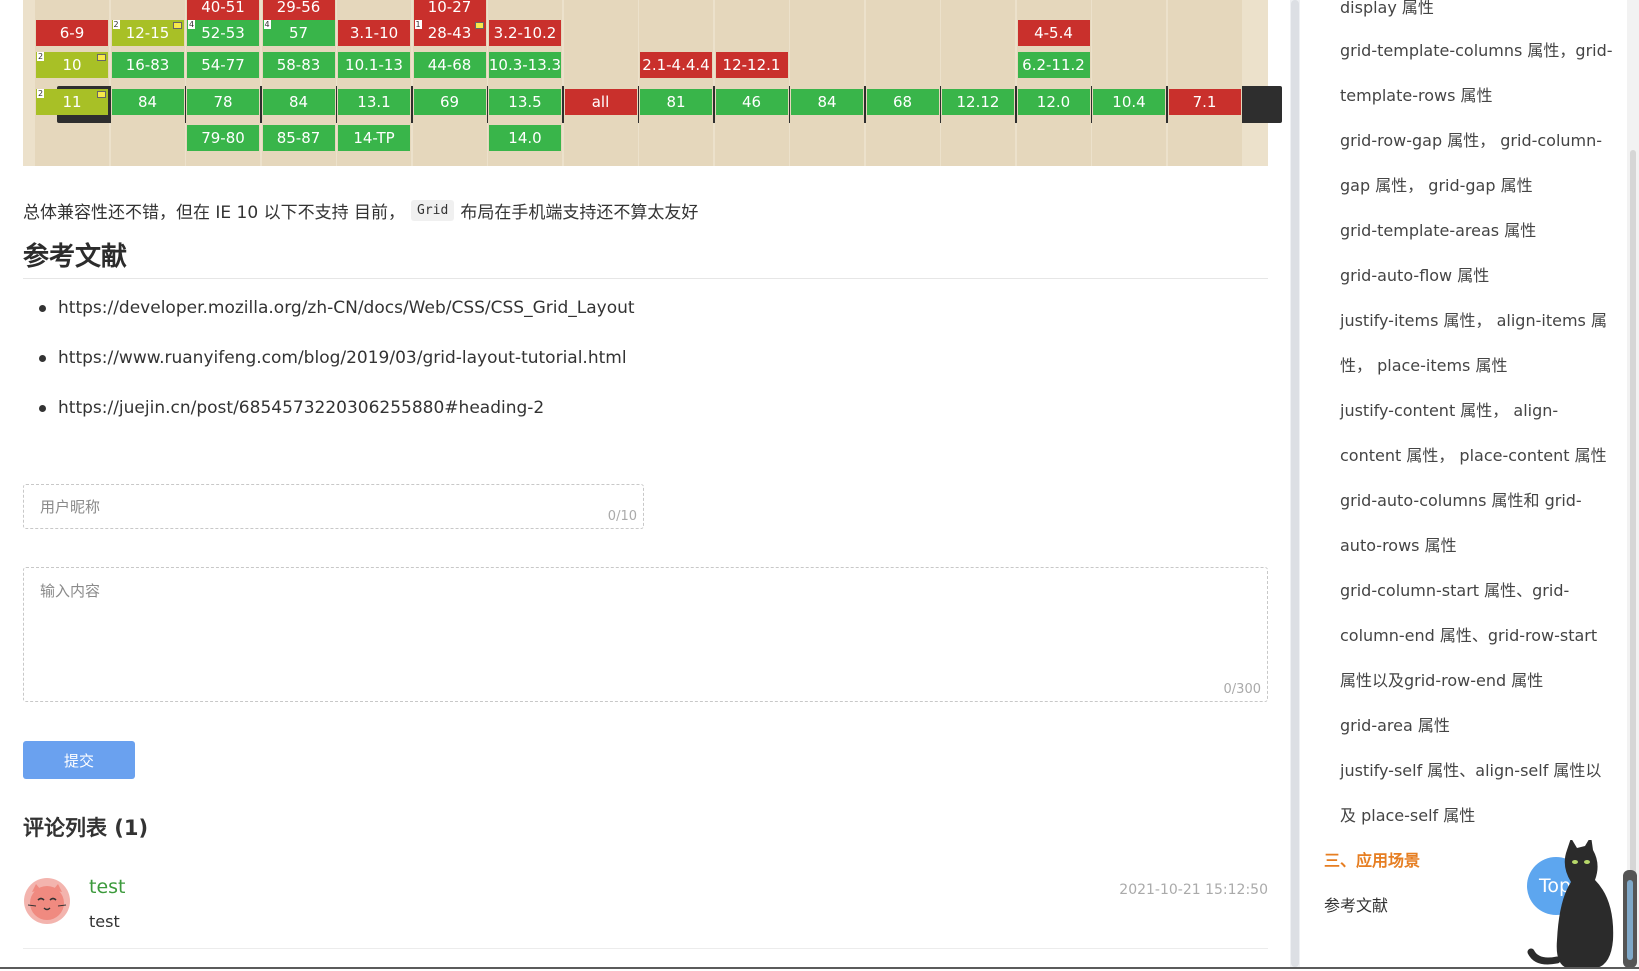  I want to click on compat-version-cell: 12-12.1, so click(751, 65).